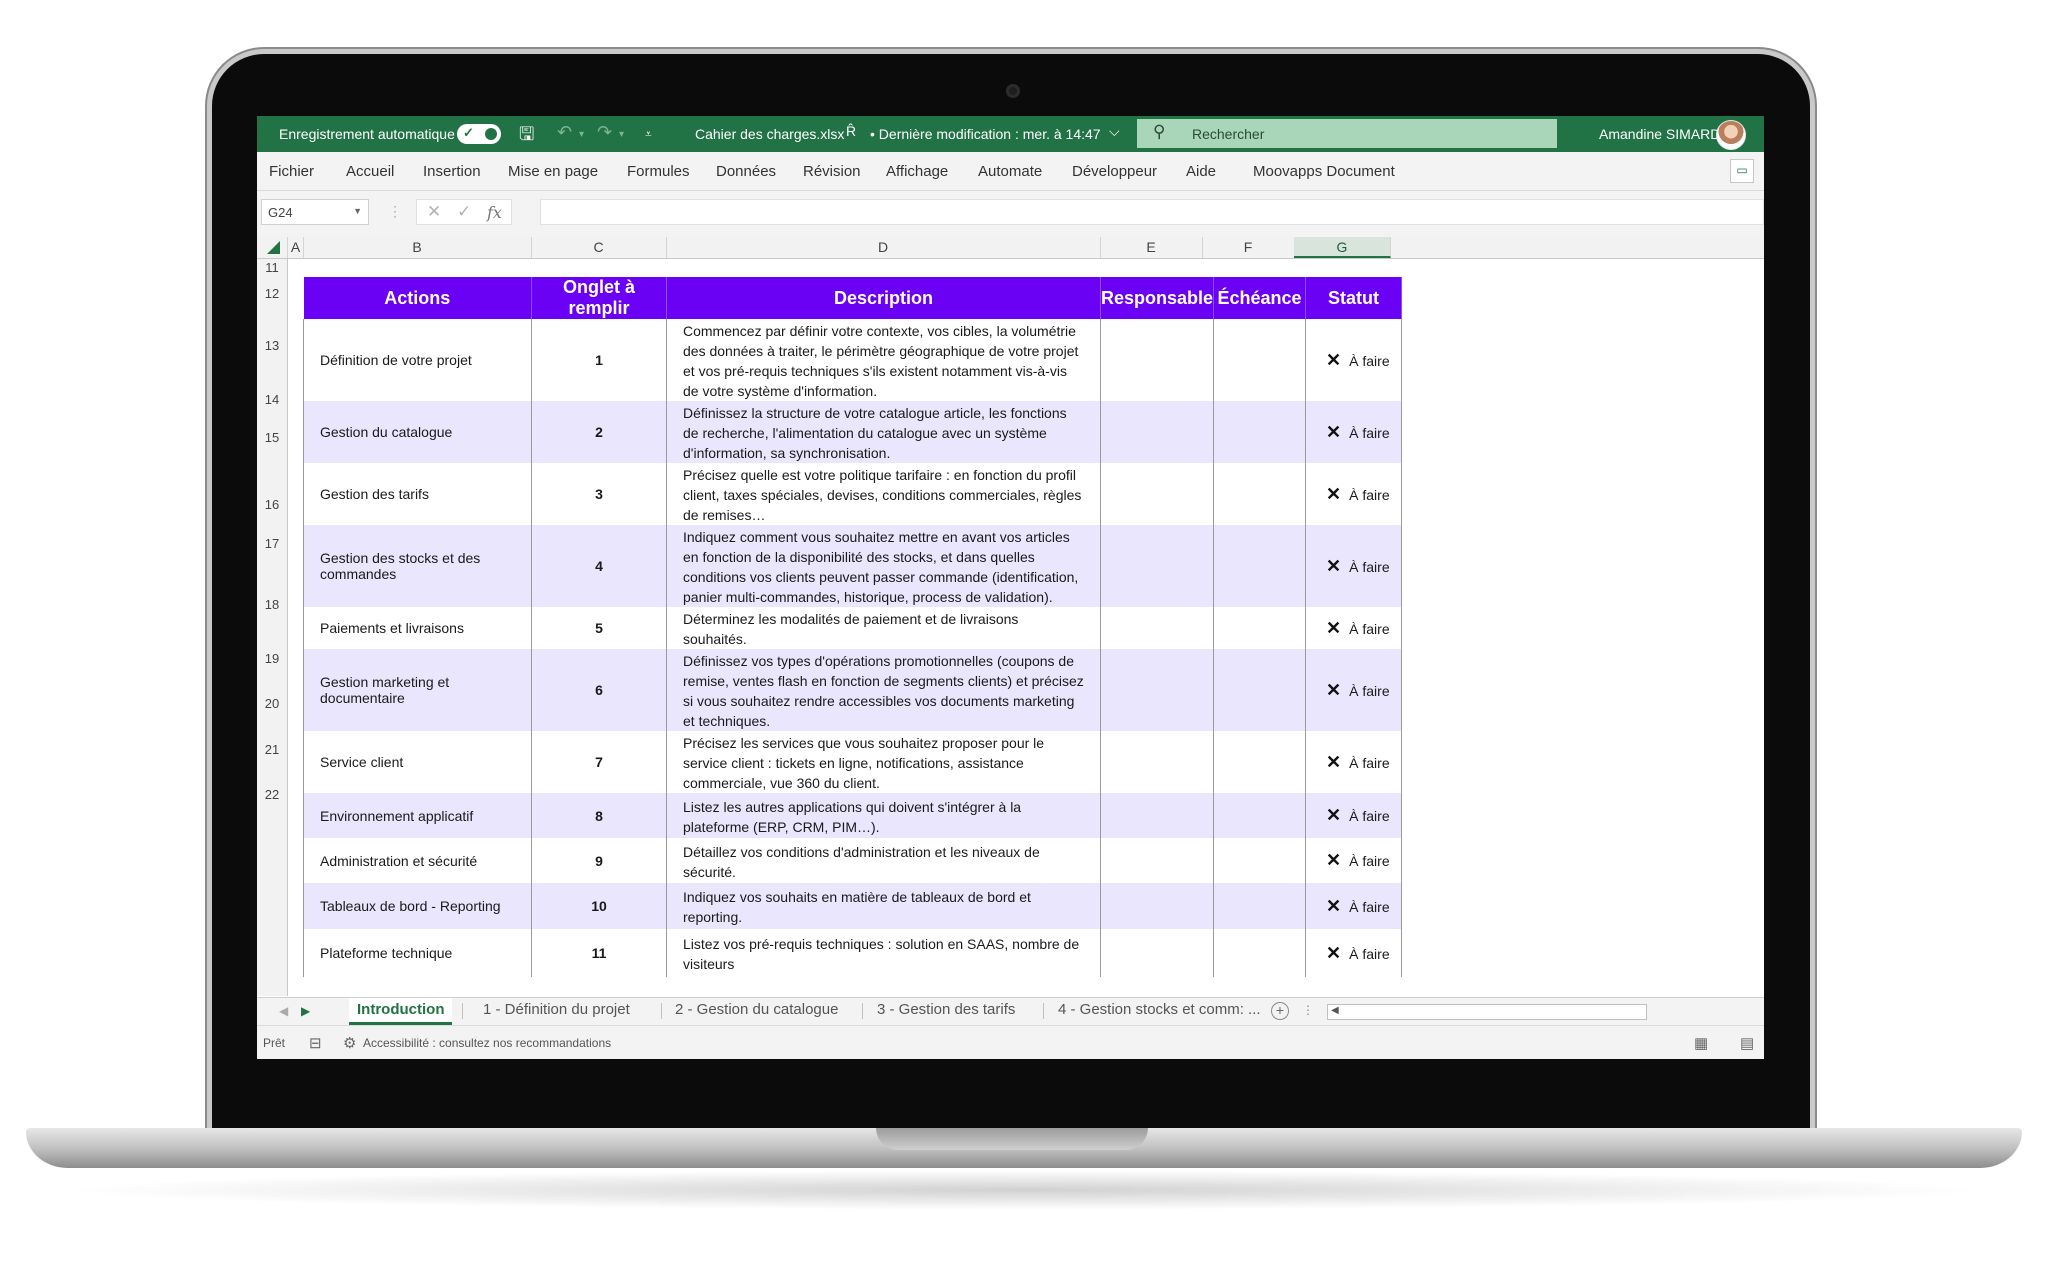  Describe the element at coordinates (1201, 171) in the screenshot. I see `menu-aide: Aide` at that location.